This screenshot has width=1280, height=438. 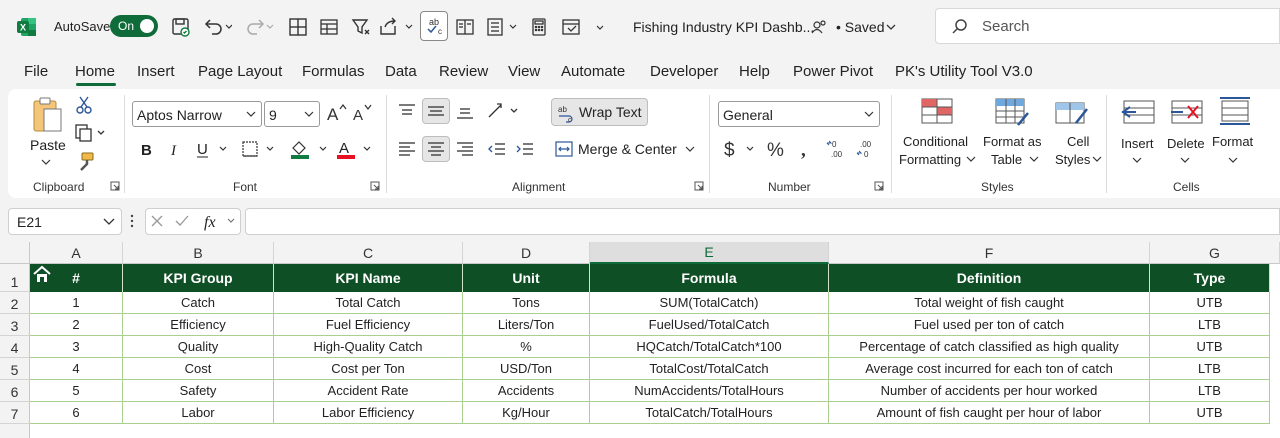 I want to click on increase-indent-icon, so click(x=525, y=149).